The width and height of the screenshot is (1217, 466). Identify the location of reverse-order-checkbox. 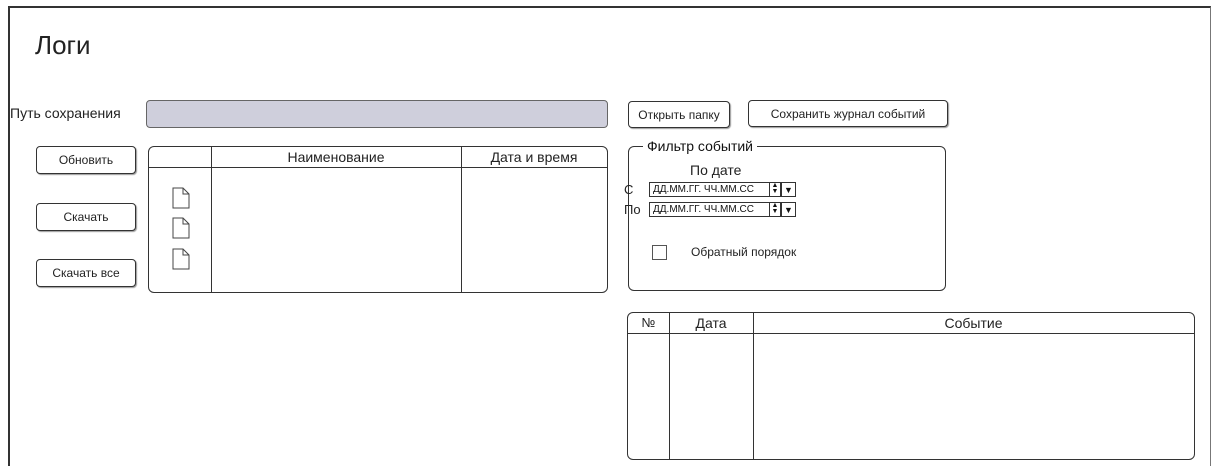
(659, 252).